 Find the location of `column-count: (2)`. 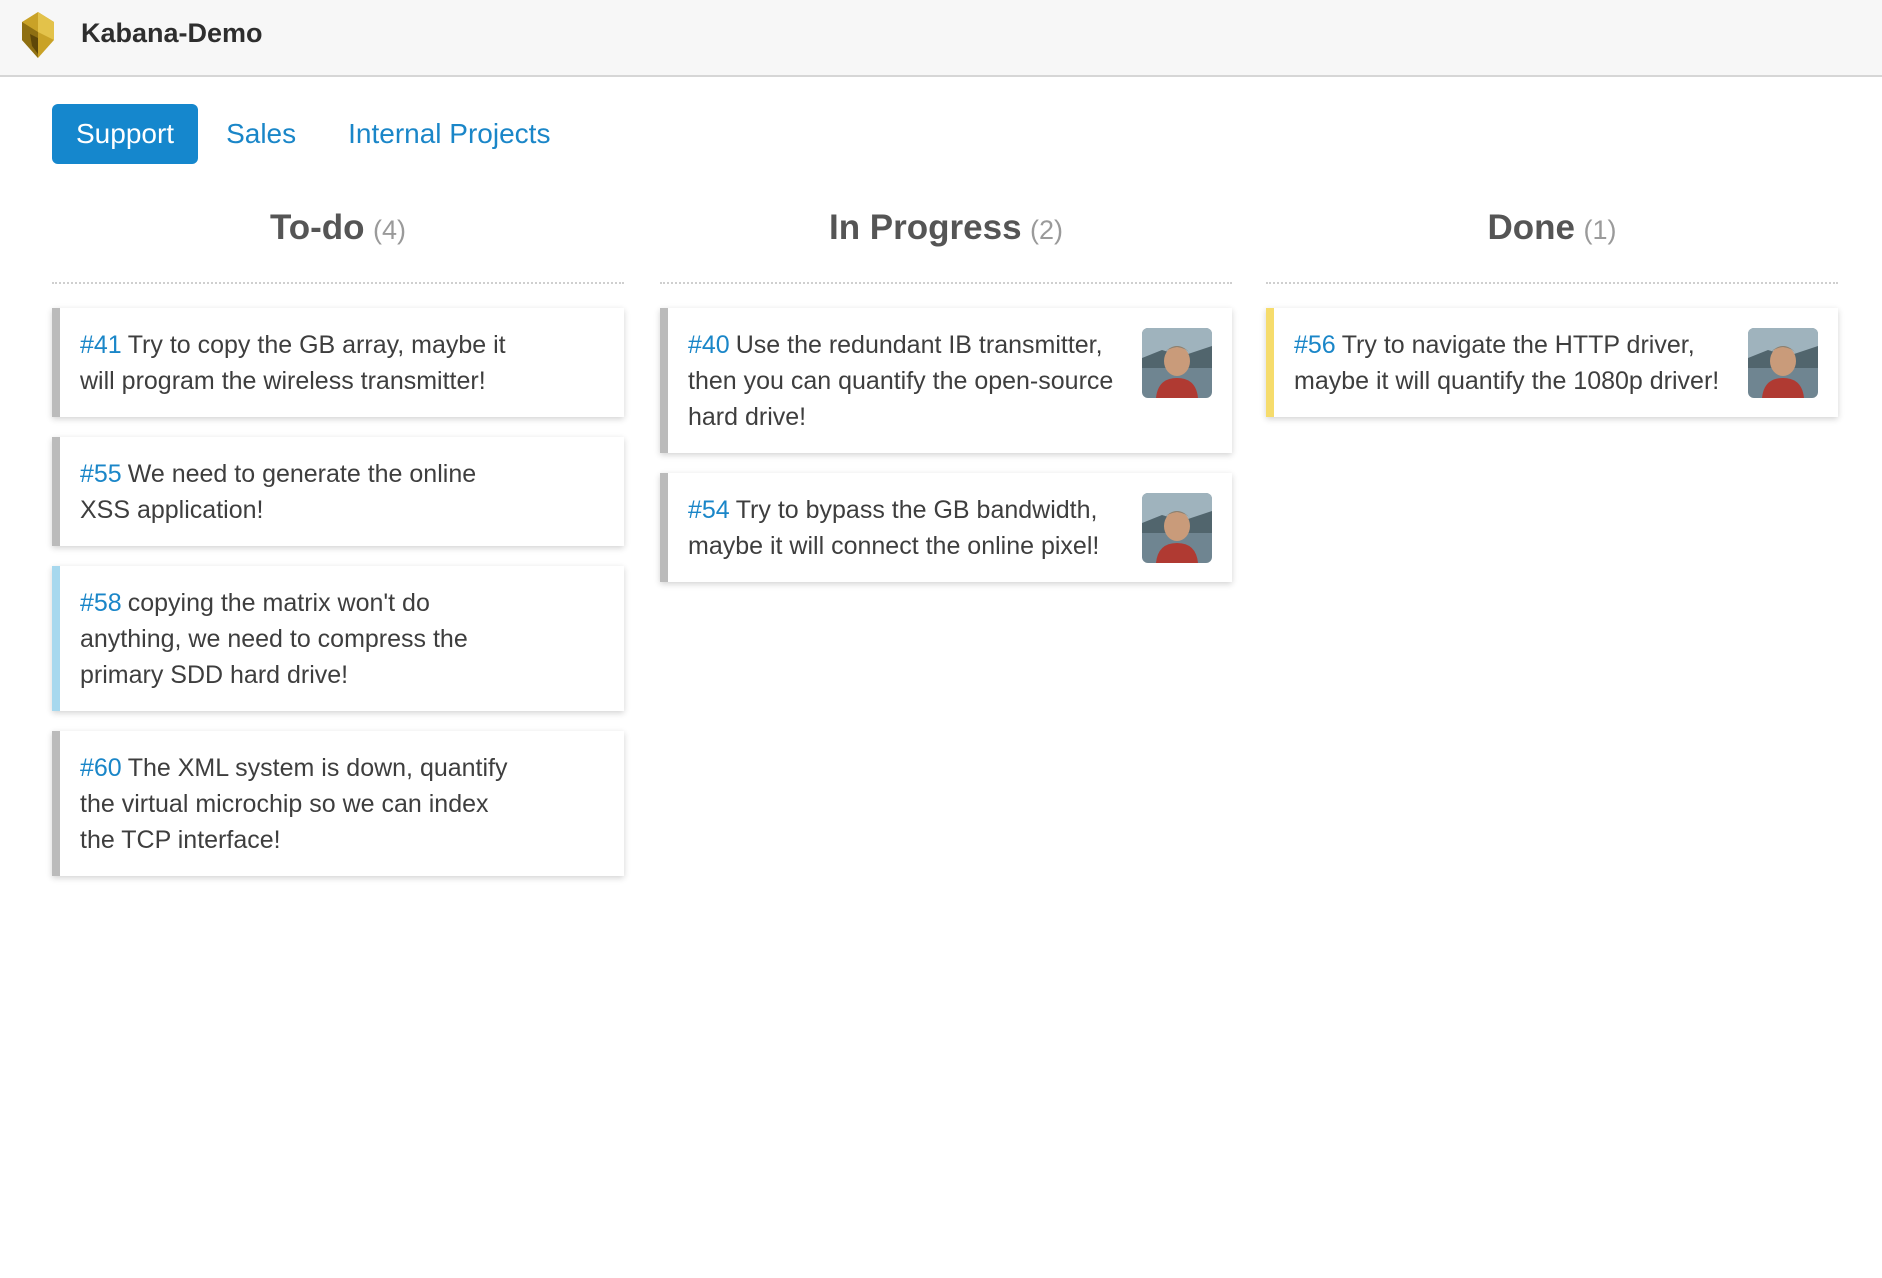

column-count: (2) is located at coordinates (1047, 230).